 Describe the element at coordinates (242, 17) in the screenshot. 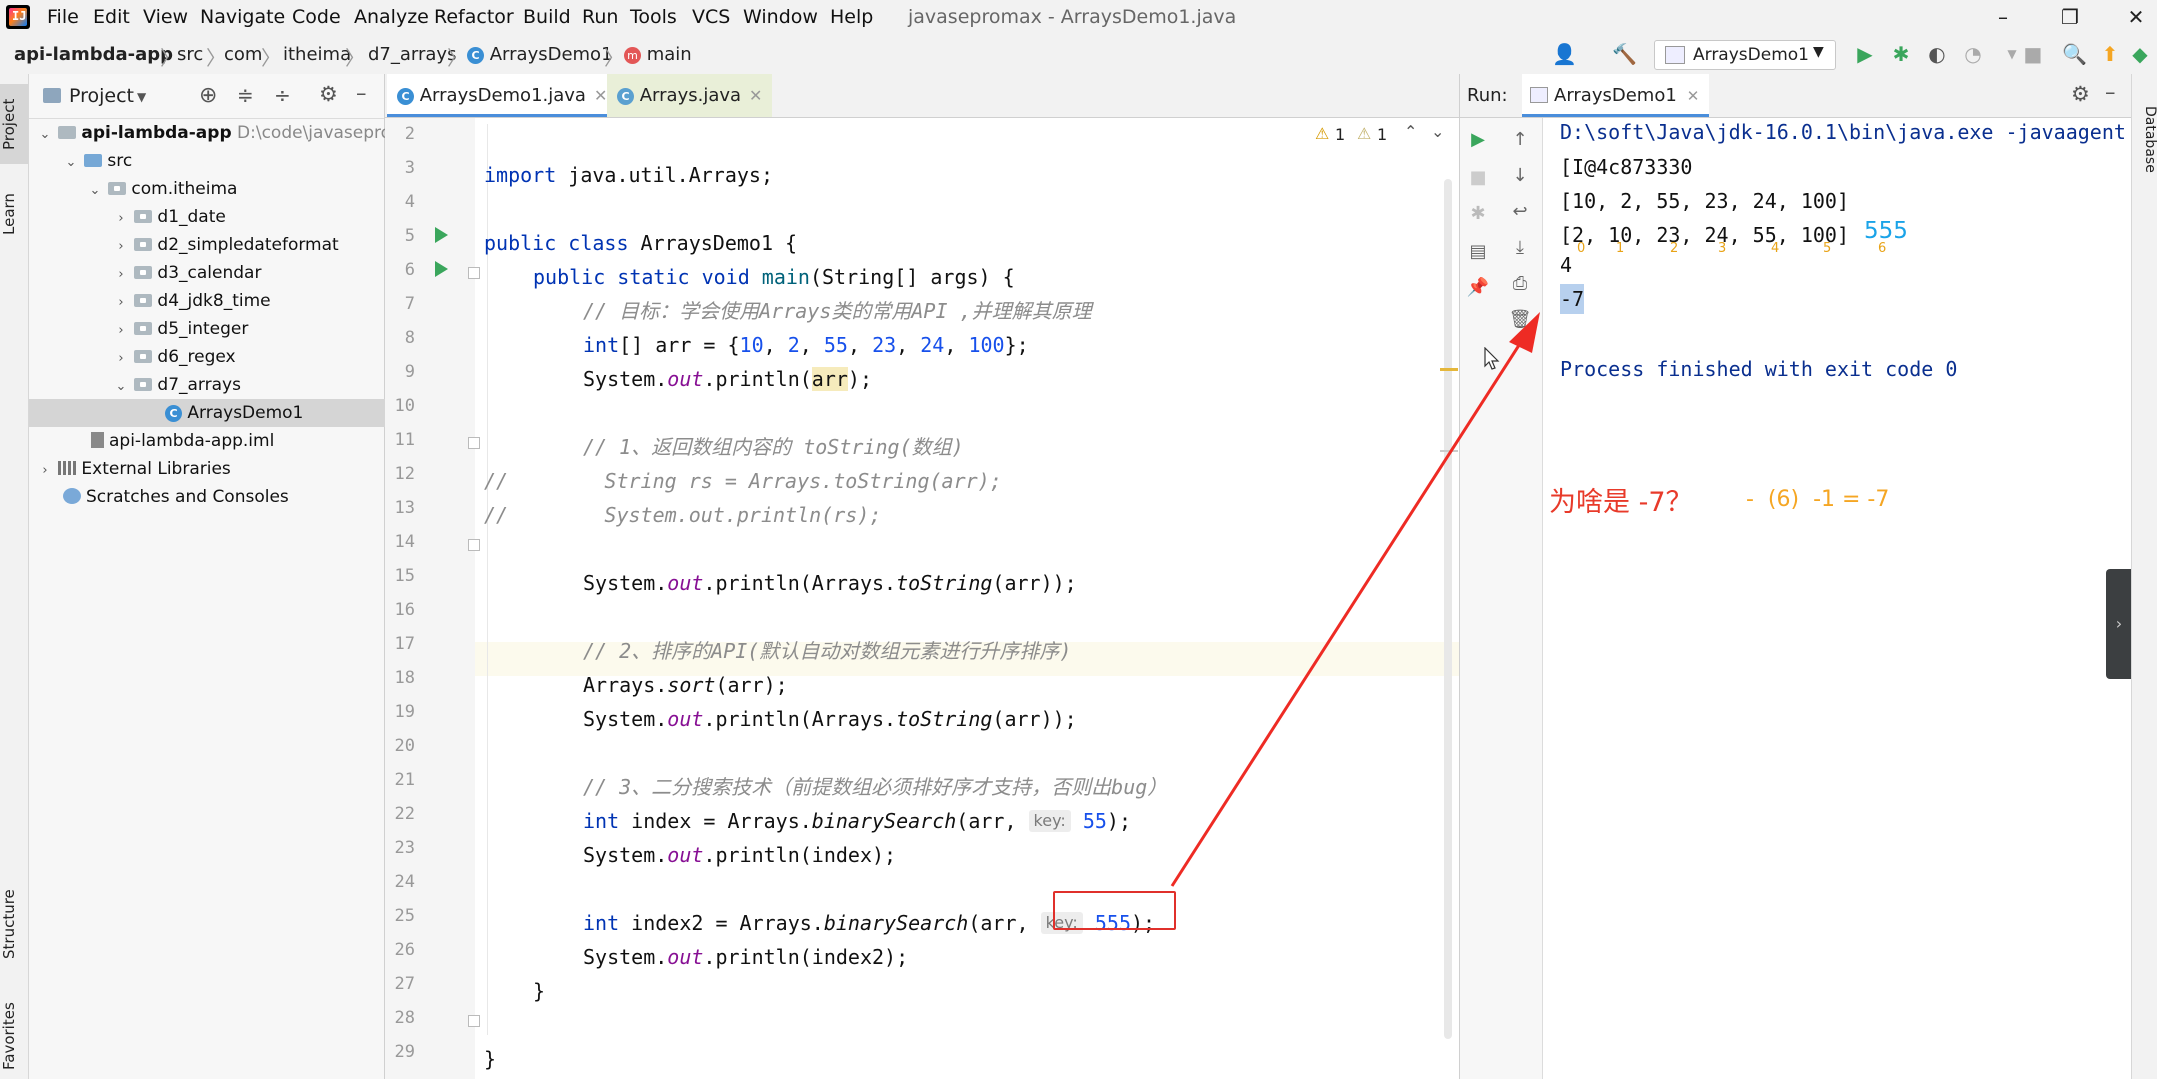

I see `menu-navigate: Navigate` at that location.